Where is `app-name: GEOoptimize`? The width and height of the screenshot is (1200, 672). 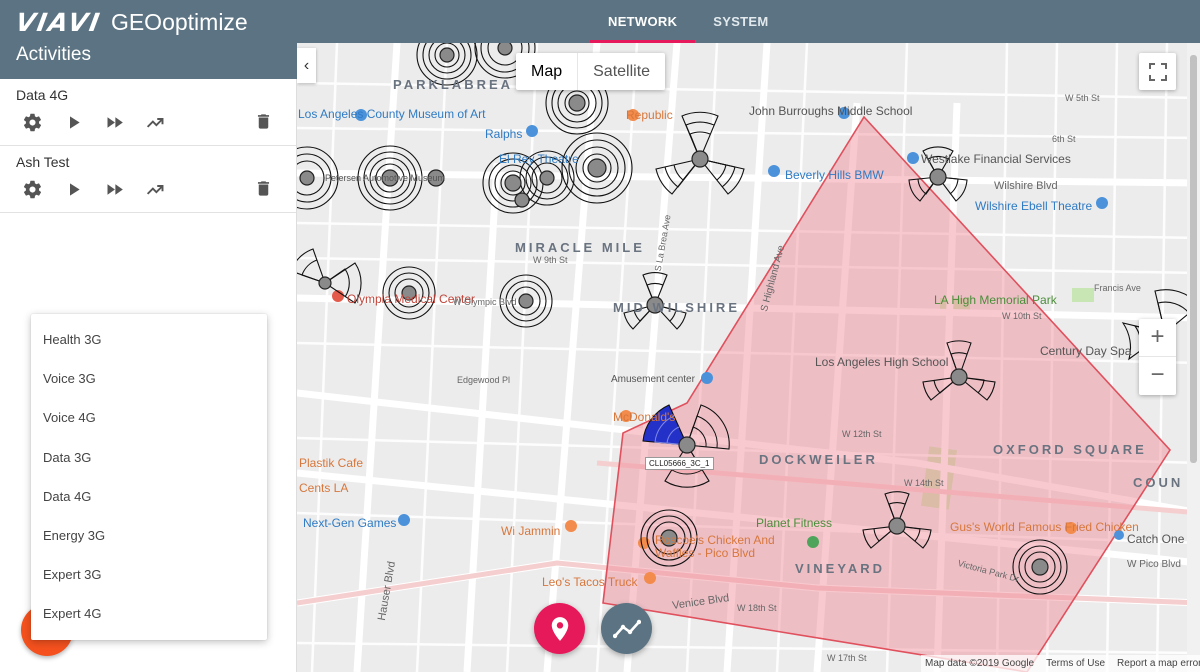 app-name: GEOoptimize is located at coordinates (179, 22).